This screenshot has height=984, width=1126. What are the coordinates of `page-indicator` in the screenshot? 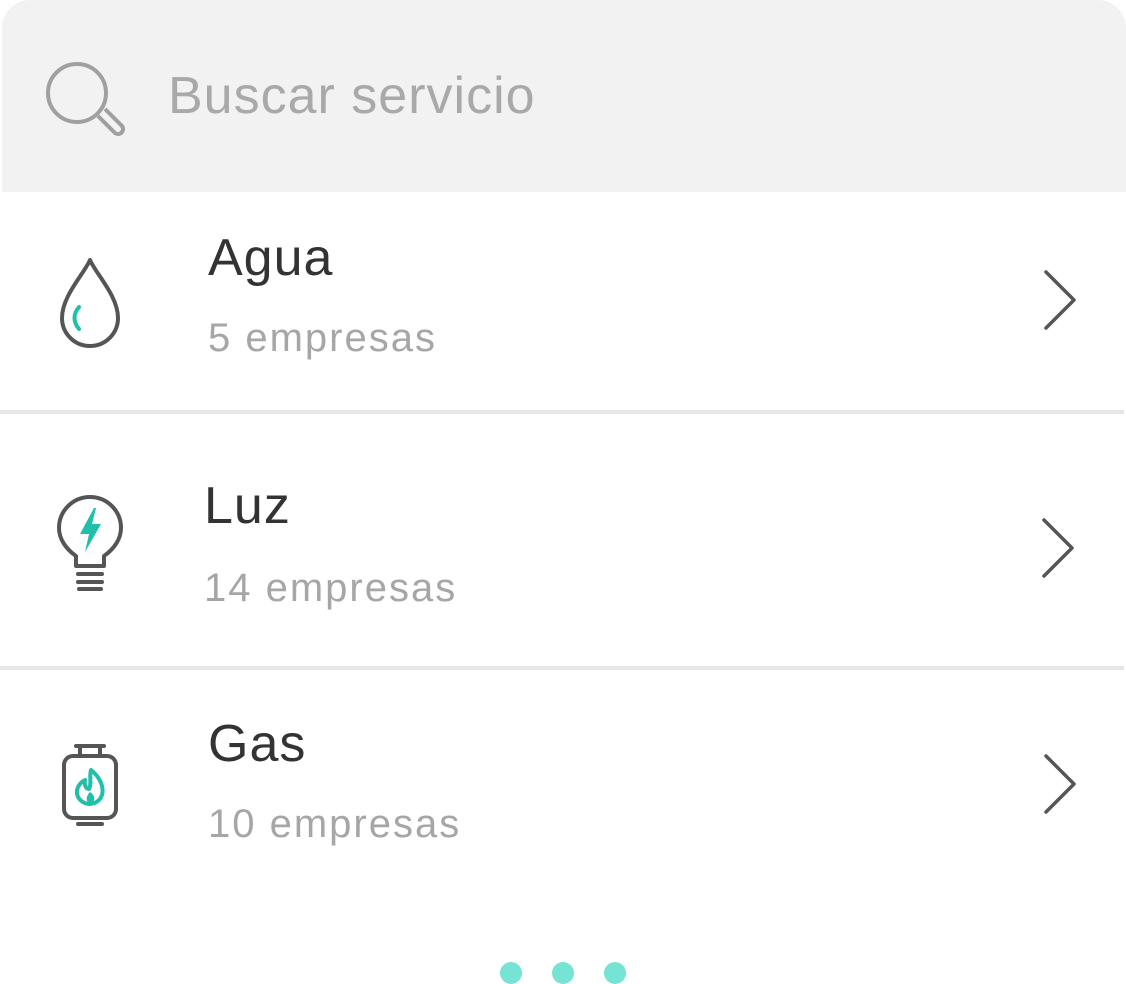 It's located at (564, 973).